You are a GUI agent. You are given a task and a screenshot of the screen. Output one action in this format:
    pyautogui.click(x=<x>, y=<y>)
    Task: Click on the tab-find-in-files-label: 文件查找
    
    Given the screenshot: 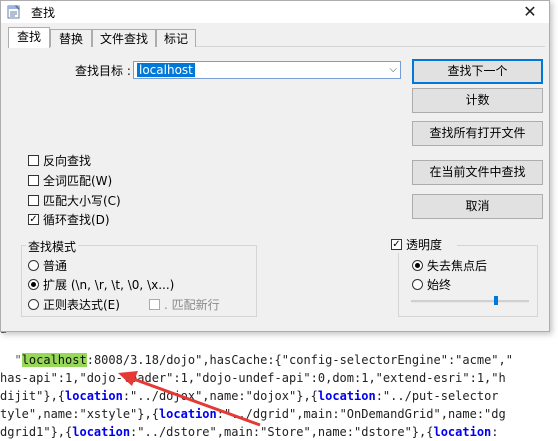 What is the action you would take?
    pyautogui.click(x=123, y=39)
    